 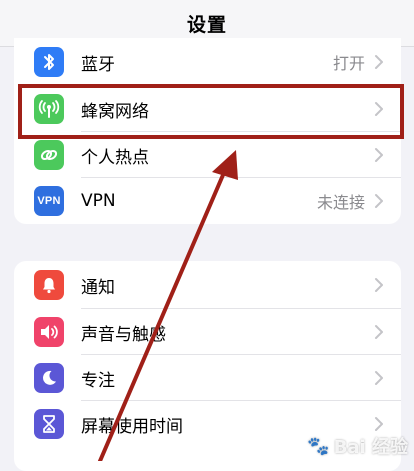 I want to click on settings-row-label: 蜂窝网络, so click(x=115, y=111).